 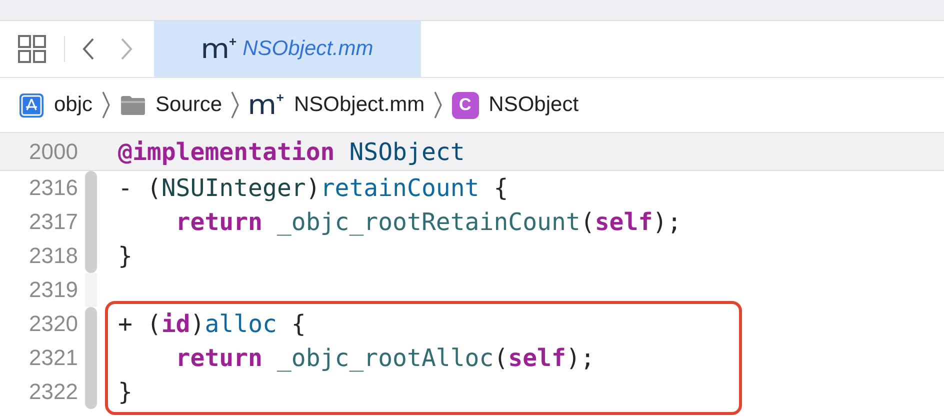 What do you see at coordinates (428, 222) in the screenshot?
I see `code-line: return _objc_rootRetainCount(self);` at bounding box center [428, 222].